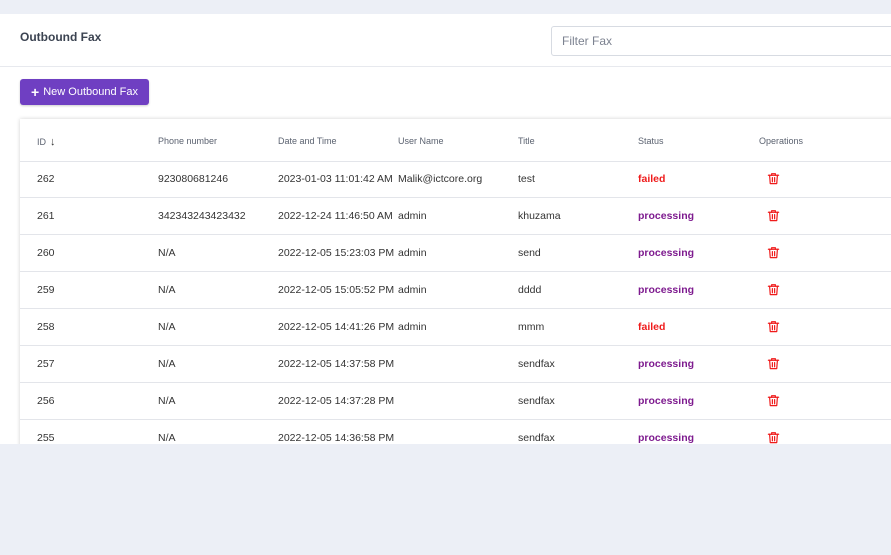  I want to click on column-header-date-and-time: Date and Time, so click(307, 141).